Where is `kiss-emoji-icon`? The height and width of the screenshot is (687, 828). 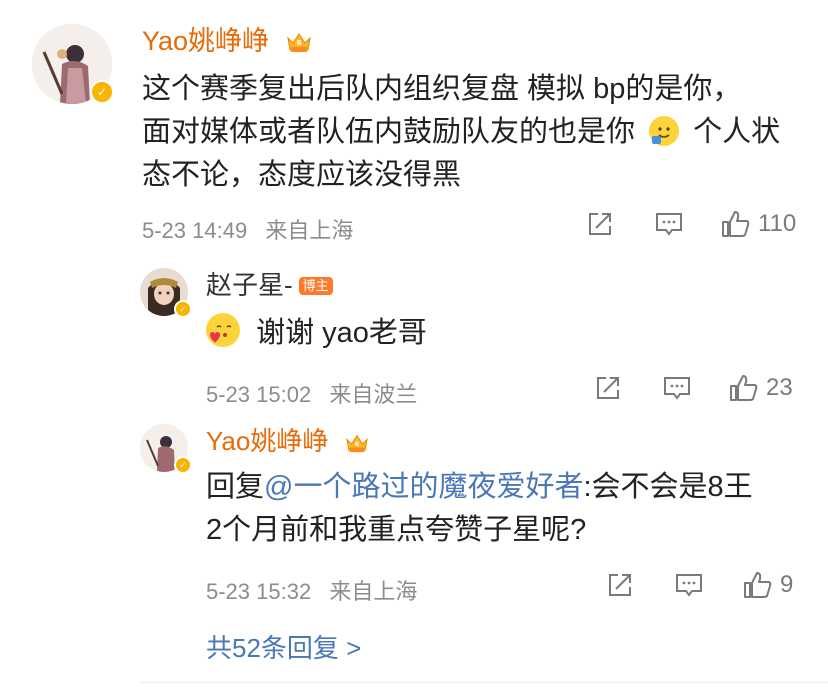 kiss-emoji-icon is located at coordinates (223, 330).